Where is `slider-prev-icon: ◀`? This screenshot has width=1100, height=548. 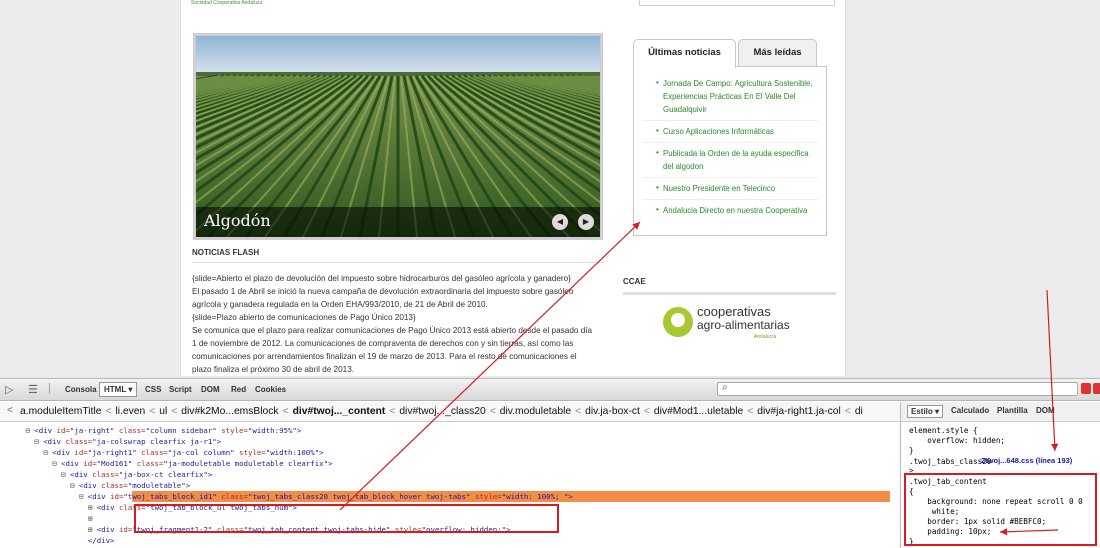 slider-prev-icon: ◀ is located at coordinates (560, 222).